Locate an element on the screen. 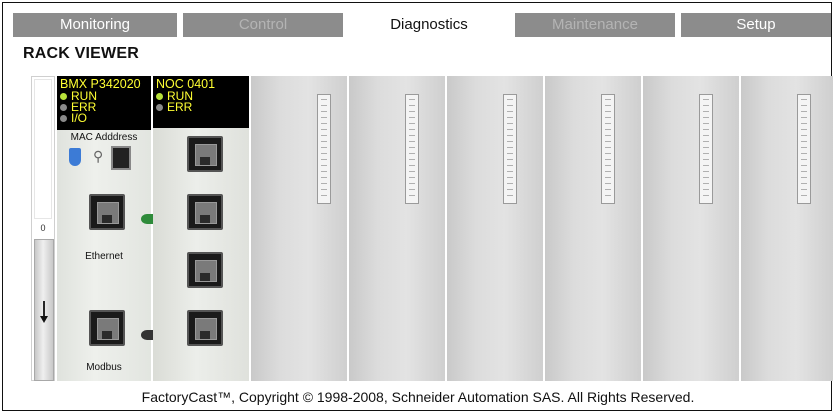  slot-position-label: 0 is located at coordinates (43, 228).